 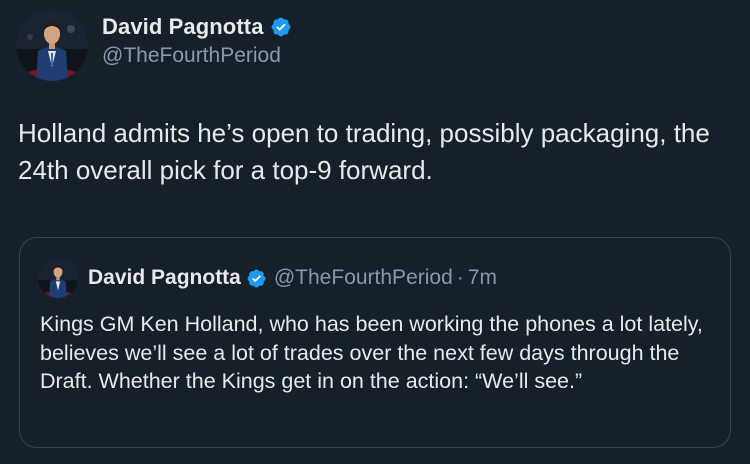 What do you see at coordinates (482, 278) in the screenshot?
I see `quoted-timestamp: 7m` at bounding box center [482, 278].